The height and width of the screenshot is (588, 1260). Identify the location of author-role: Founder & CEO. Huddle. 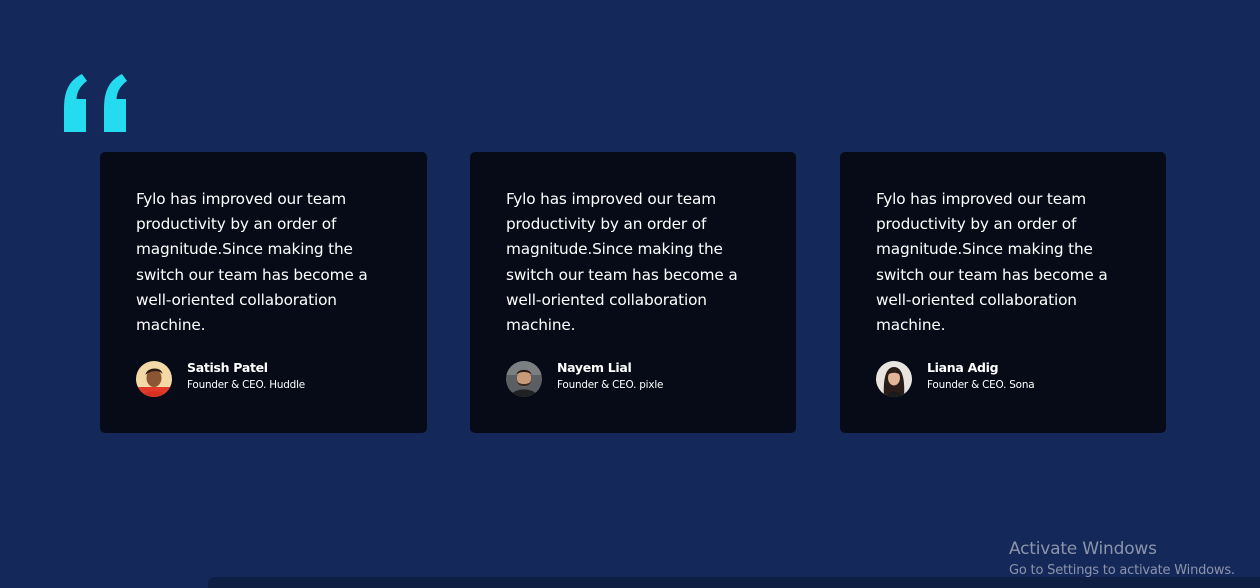
(246, 385).